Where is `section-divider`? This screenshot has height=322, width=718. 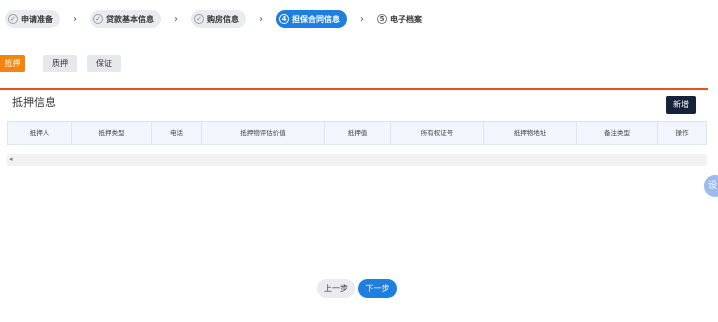
section-divider is located at coordinates (354, 89).